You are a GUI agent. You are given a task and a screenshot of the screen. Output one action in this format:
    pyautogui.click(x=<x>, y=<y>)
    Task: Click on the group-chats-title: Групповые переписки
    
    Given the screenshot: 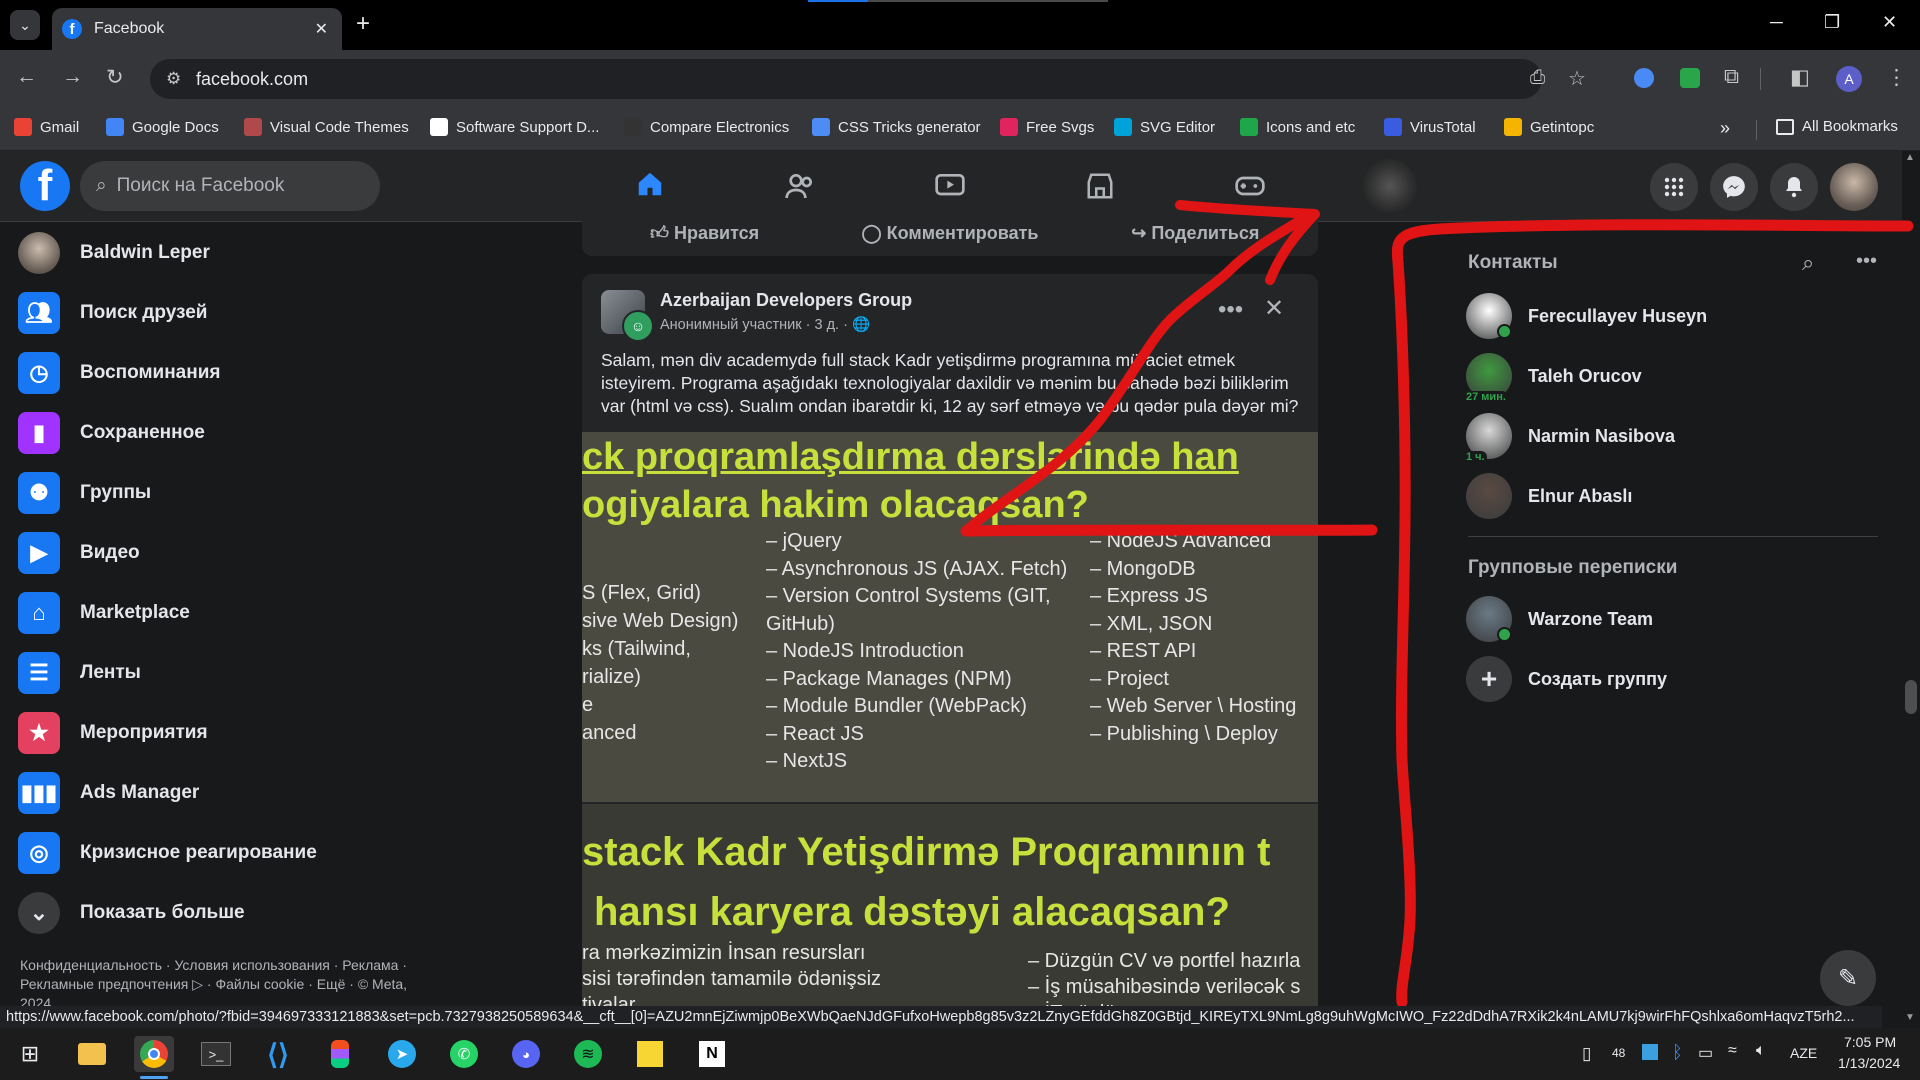 What is the action you would take?
    pyautogui.click(x=1573, y=567)
    